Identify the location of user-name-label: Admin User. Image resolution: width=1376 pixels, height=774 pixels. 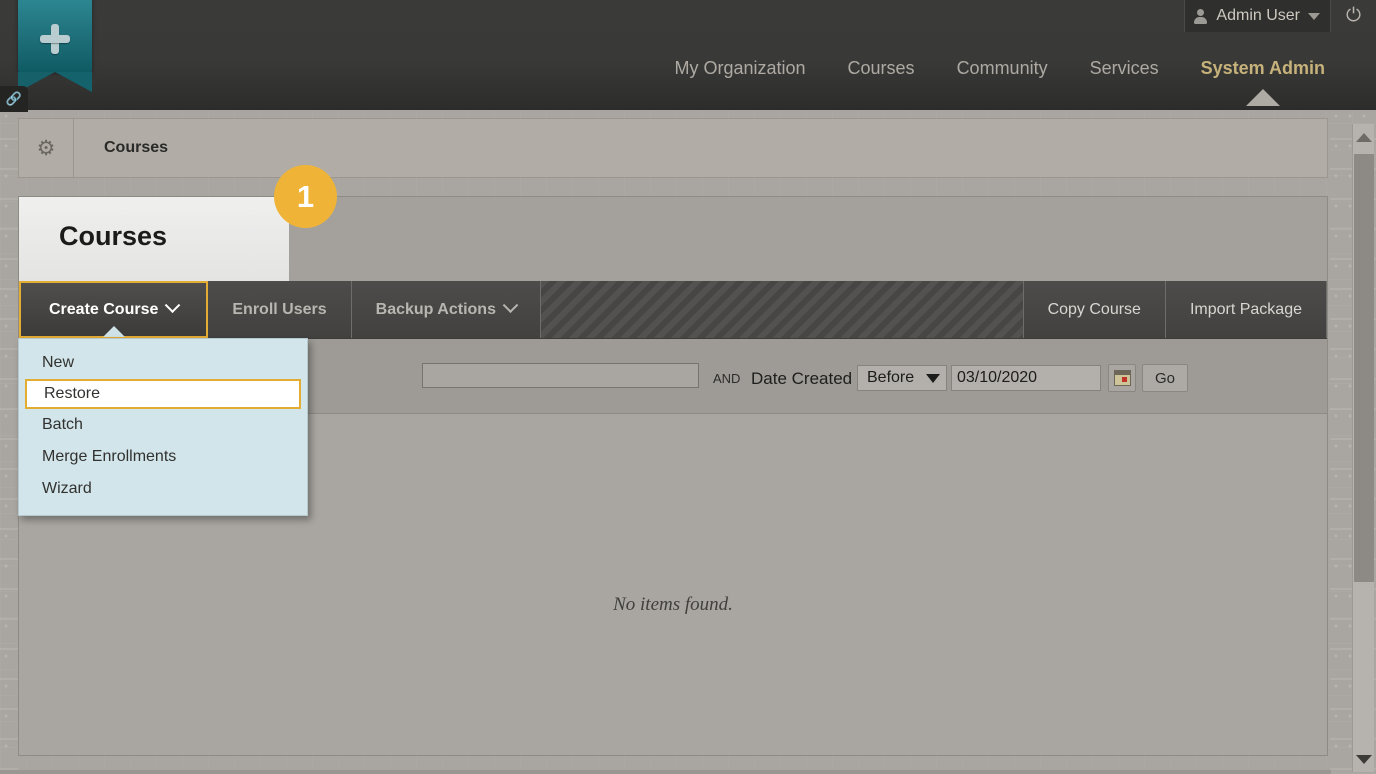
(1258, 15).